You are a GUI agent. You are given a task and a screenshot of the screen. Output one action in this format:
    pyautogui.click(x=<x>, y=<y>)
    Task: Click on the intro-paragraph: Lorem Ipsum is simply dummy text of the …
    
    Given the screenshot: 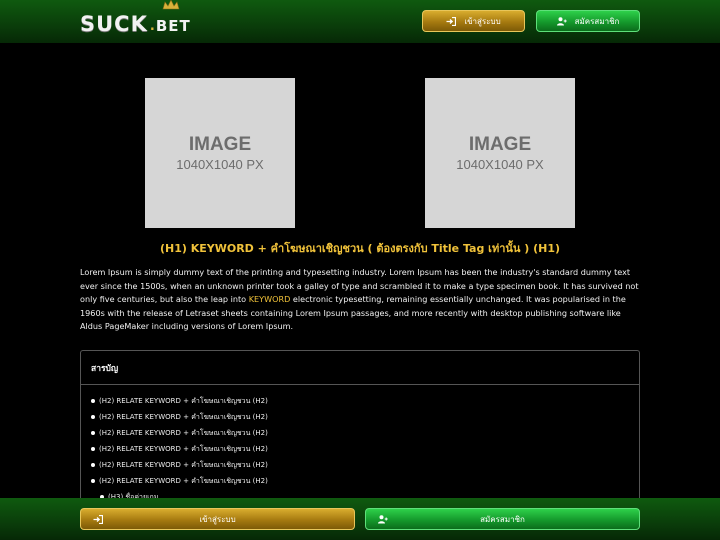 What is the action you would take?
    pyautogui.click(x=360, y=300)
    